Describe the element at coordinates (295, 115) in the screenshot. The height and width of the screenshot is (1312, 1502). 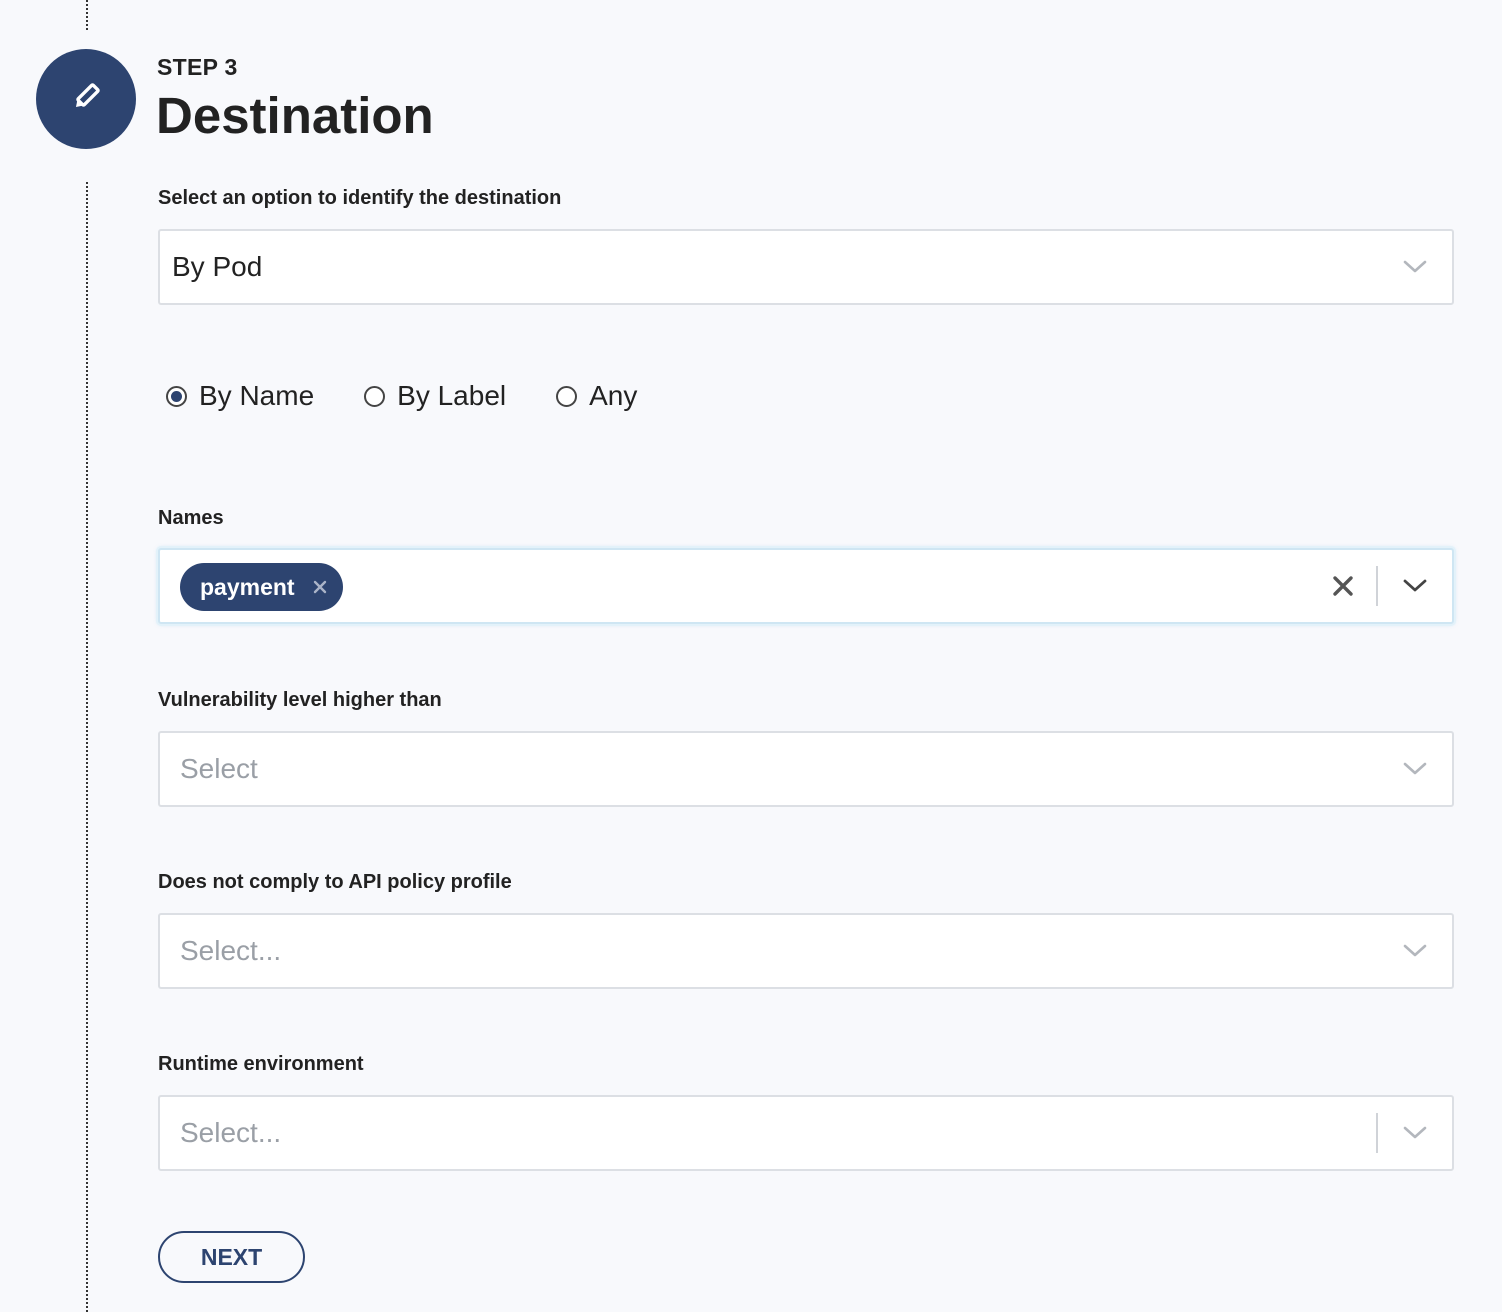
I see `page-title: Destination` at that location.